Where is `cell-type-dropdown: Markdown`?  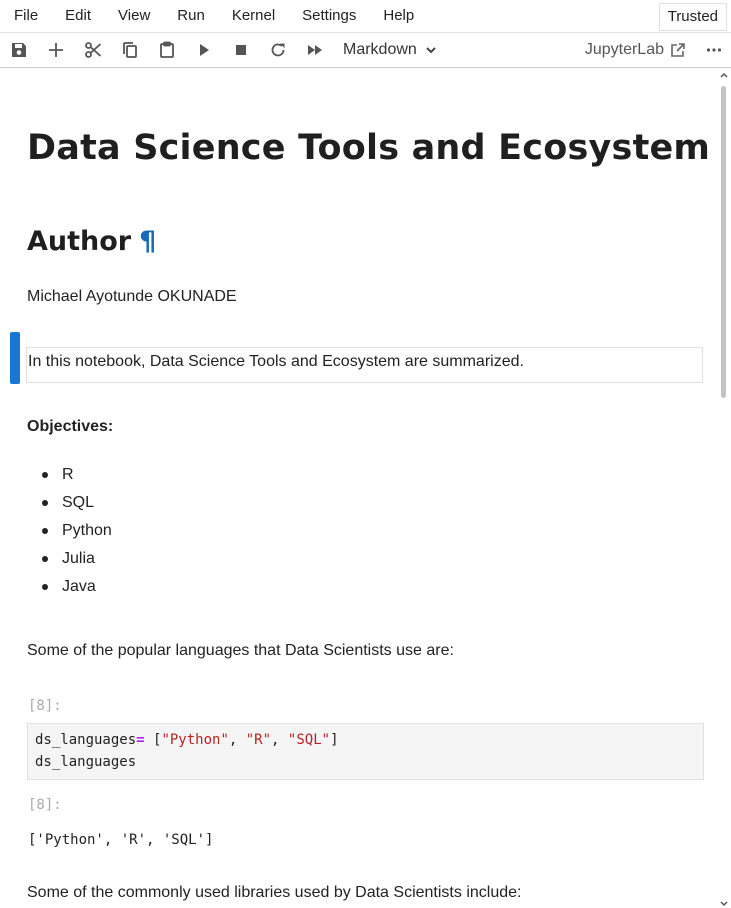
cell-type-dropdown: Markdown is located at coordinates (390, 50).